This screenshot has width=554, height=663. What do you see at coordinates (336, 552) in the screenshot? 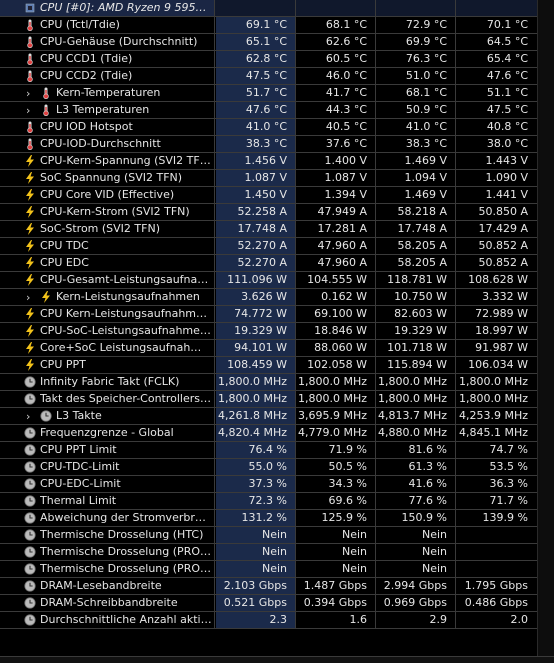
I see `sensor-minimum-value: Nein` at bounding box center [336, 552].